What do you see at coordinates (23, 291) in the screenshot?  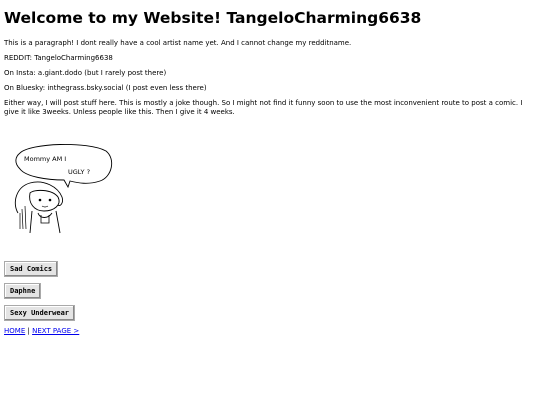 I see `daphne-button: Daphne` at bounding box center [23, 291].